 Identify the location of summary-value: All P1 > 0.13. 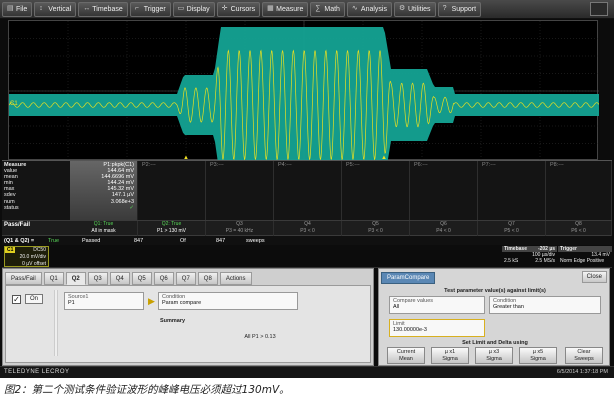
(260, 337).